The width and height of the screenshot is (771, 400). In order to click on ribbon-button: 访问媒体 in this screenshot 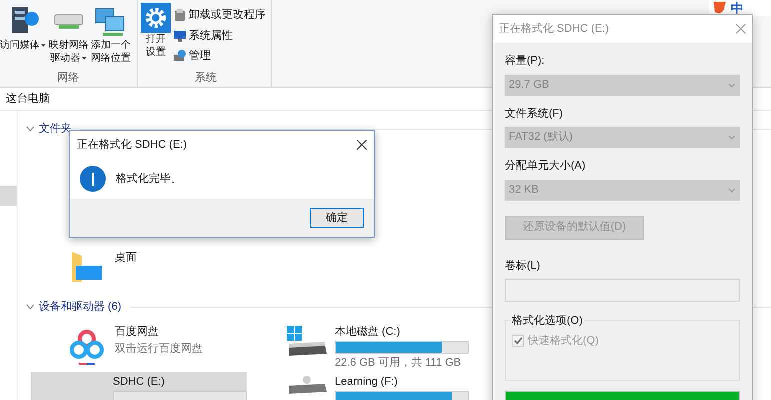, I will do `click(23, 36)`.